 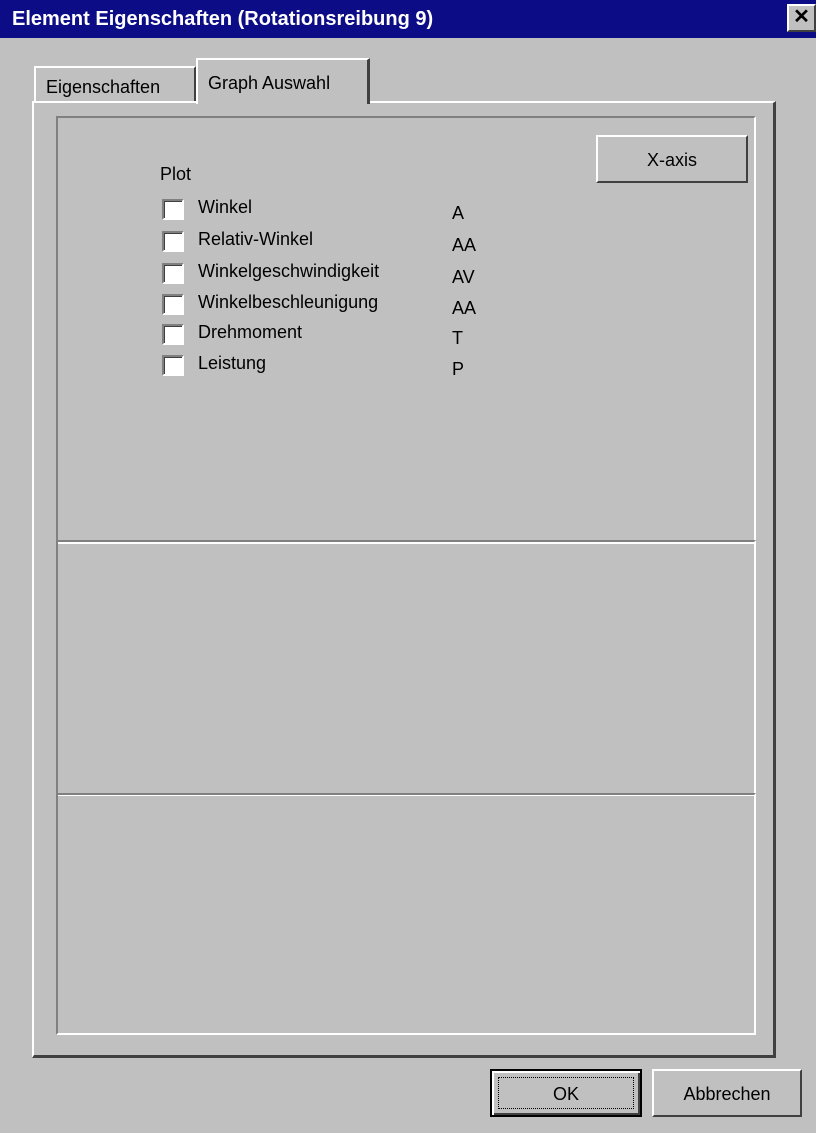 I want to click on tab-graph-auswahl-label: Graph Auswahl, so click(x=269, y=83).